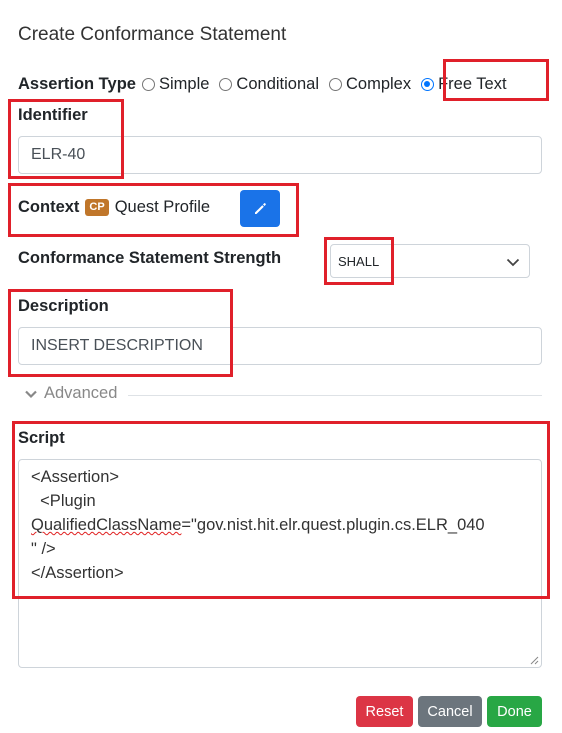 Image resolution: width=562 pixels, height=733 pixels. Describe the element at coordinates (49, 207) in the screenshot. I see `context-label: Context` at that location.